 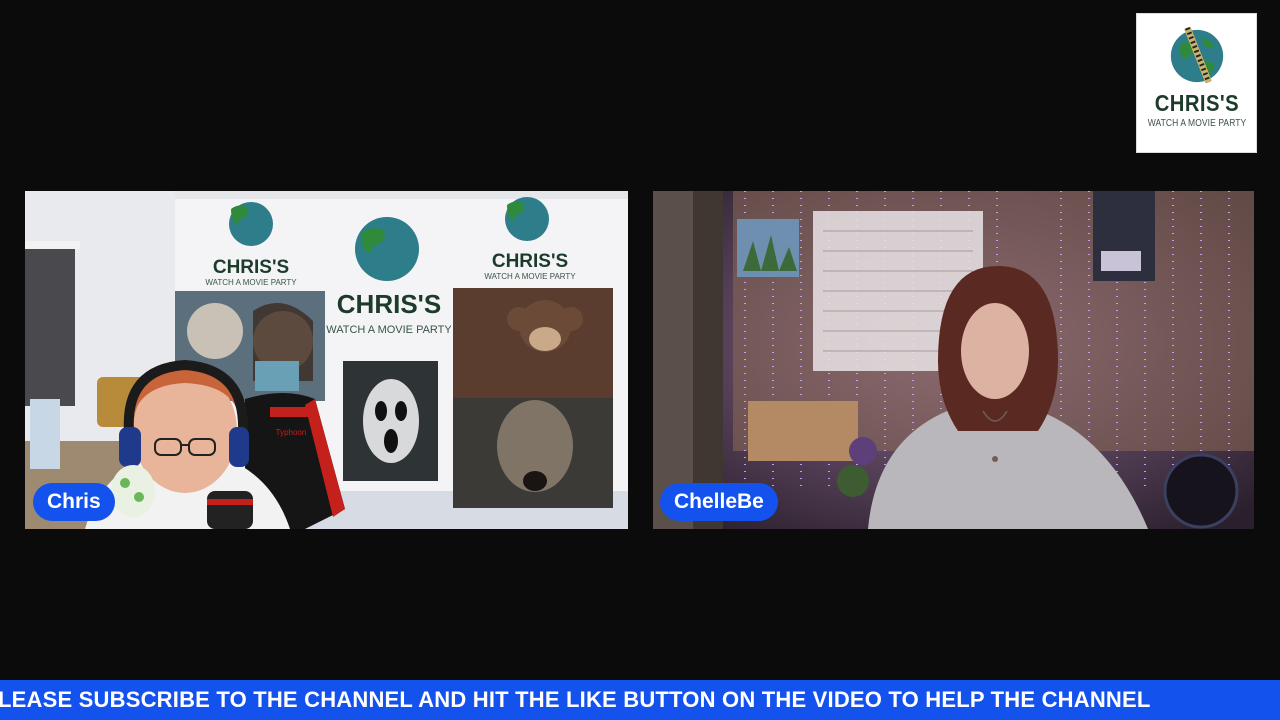 I want to click on poster-wordmark-left: CHRIS'S, so click(x=251, y=267).